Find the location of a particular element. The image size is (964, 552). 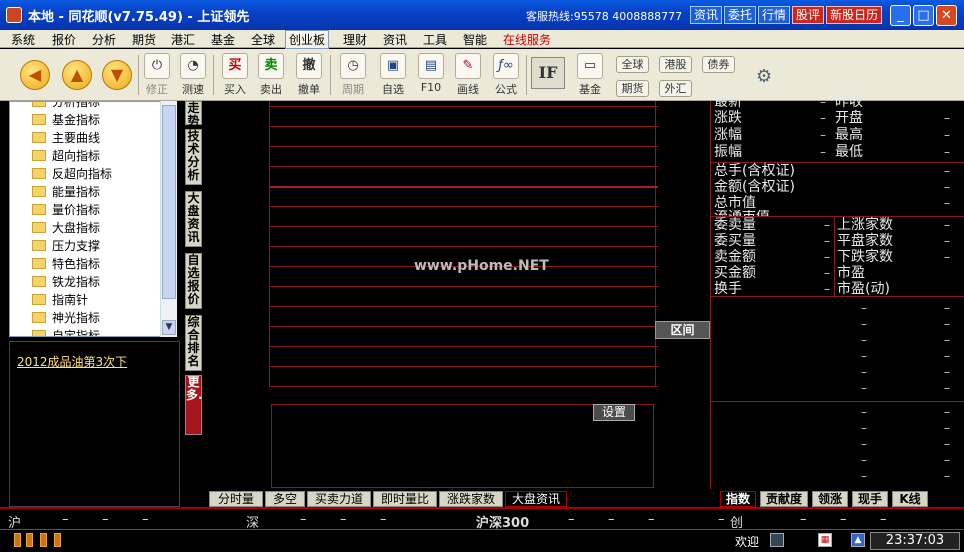

settings-button: 设置 is located at coordinates (614, 412).